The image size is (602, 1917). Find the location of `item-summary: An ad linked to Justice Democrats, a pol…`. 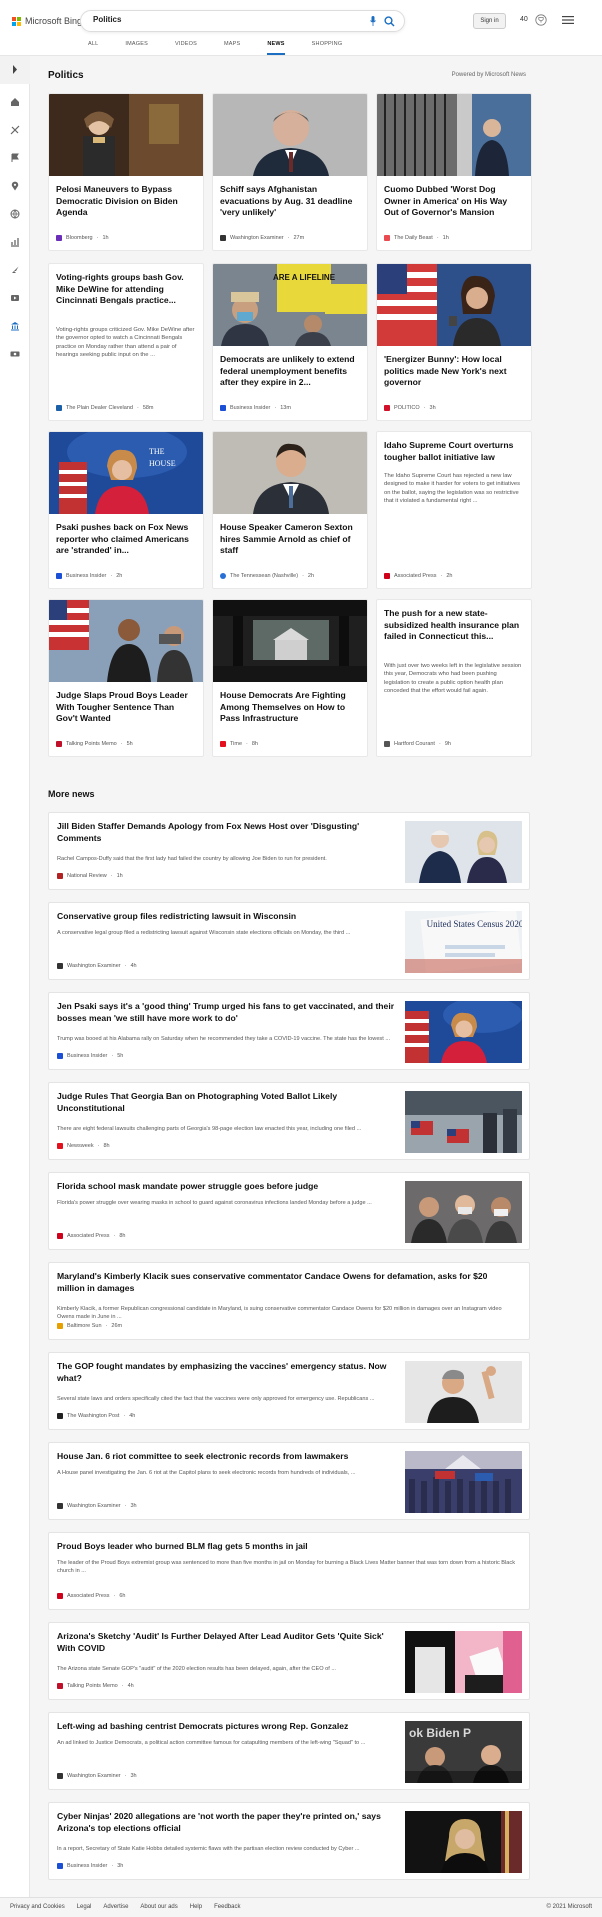

item-summary: An ad linked to Justice Democrats, a pol… is located at coordinates (211, 1743).